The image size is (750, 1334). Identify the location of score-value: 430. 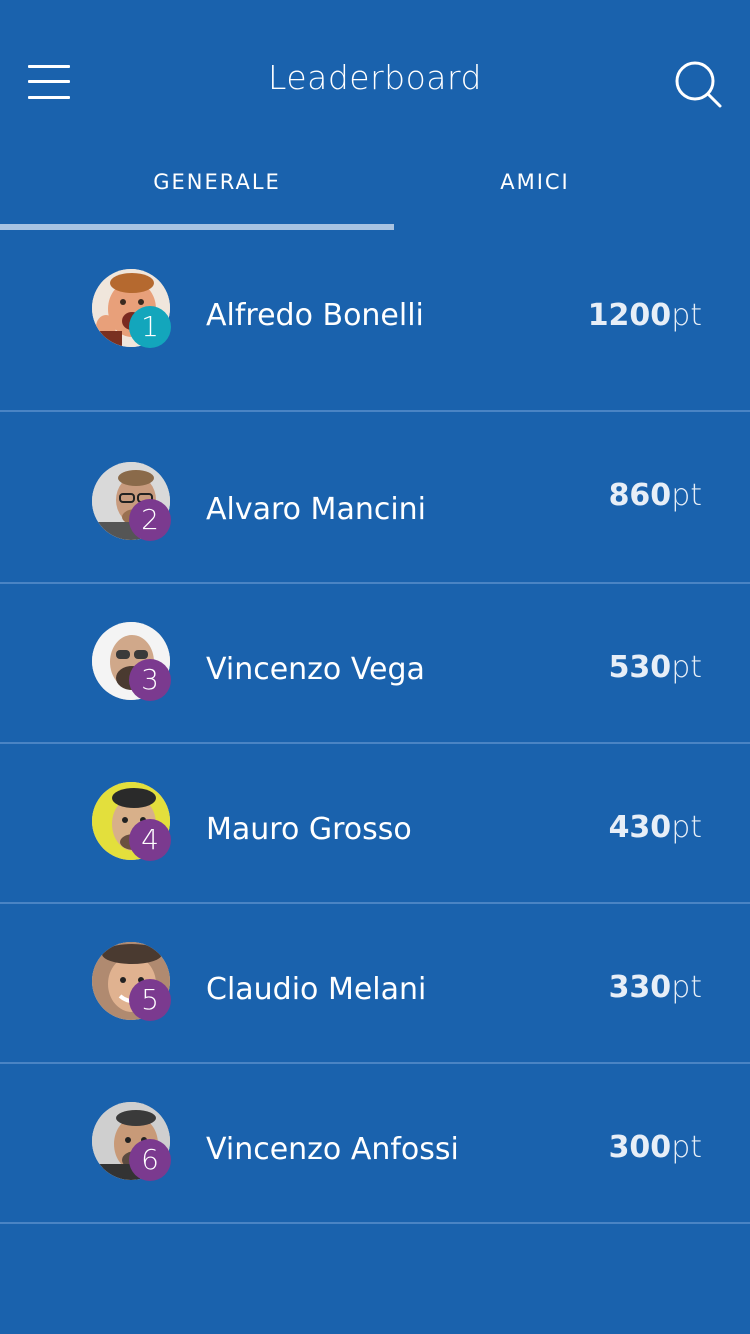
(640, 827).